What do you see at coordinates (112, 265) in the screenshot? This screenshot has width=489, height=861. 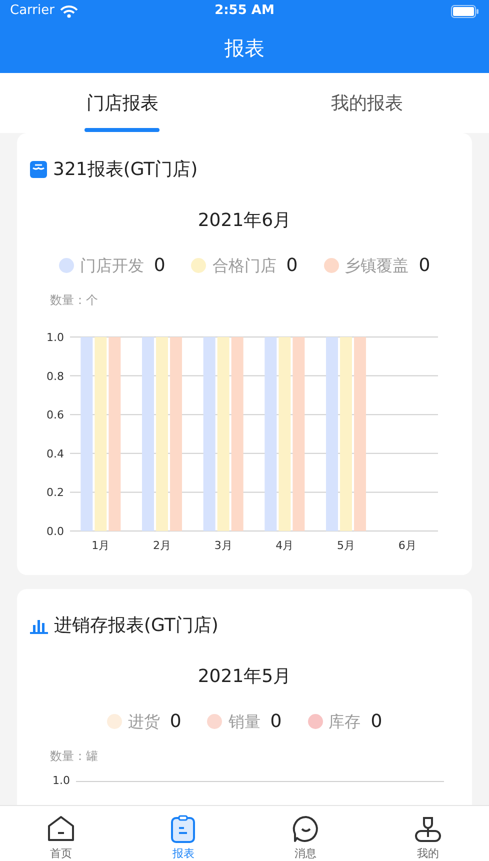 I see `legend-label: 门店开发` at bounding box center [112, 265].